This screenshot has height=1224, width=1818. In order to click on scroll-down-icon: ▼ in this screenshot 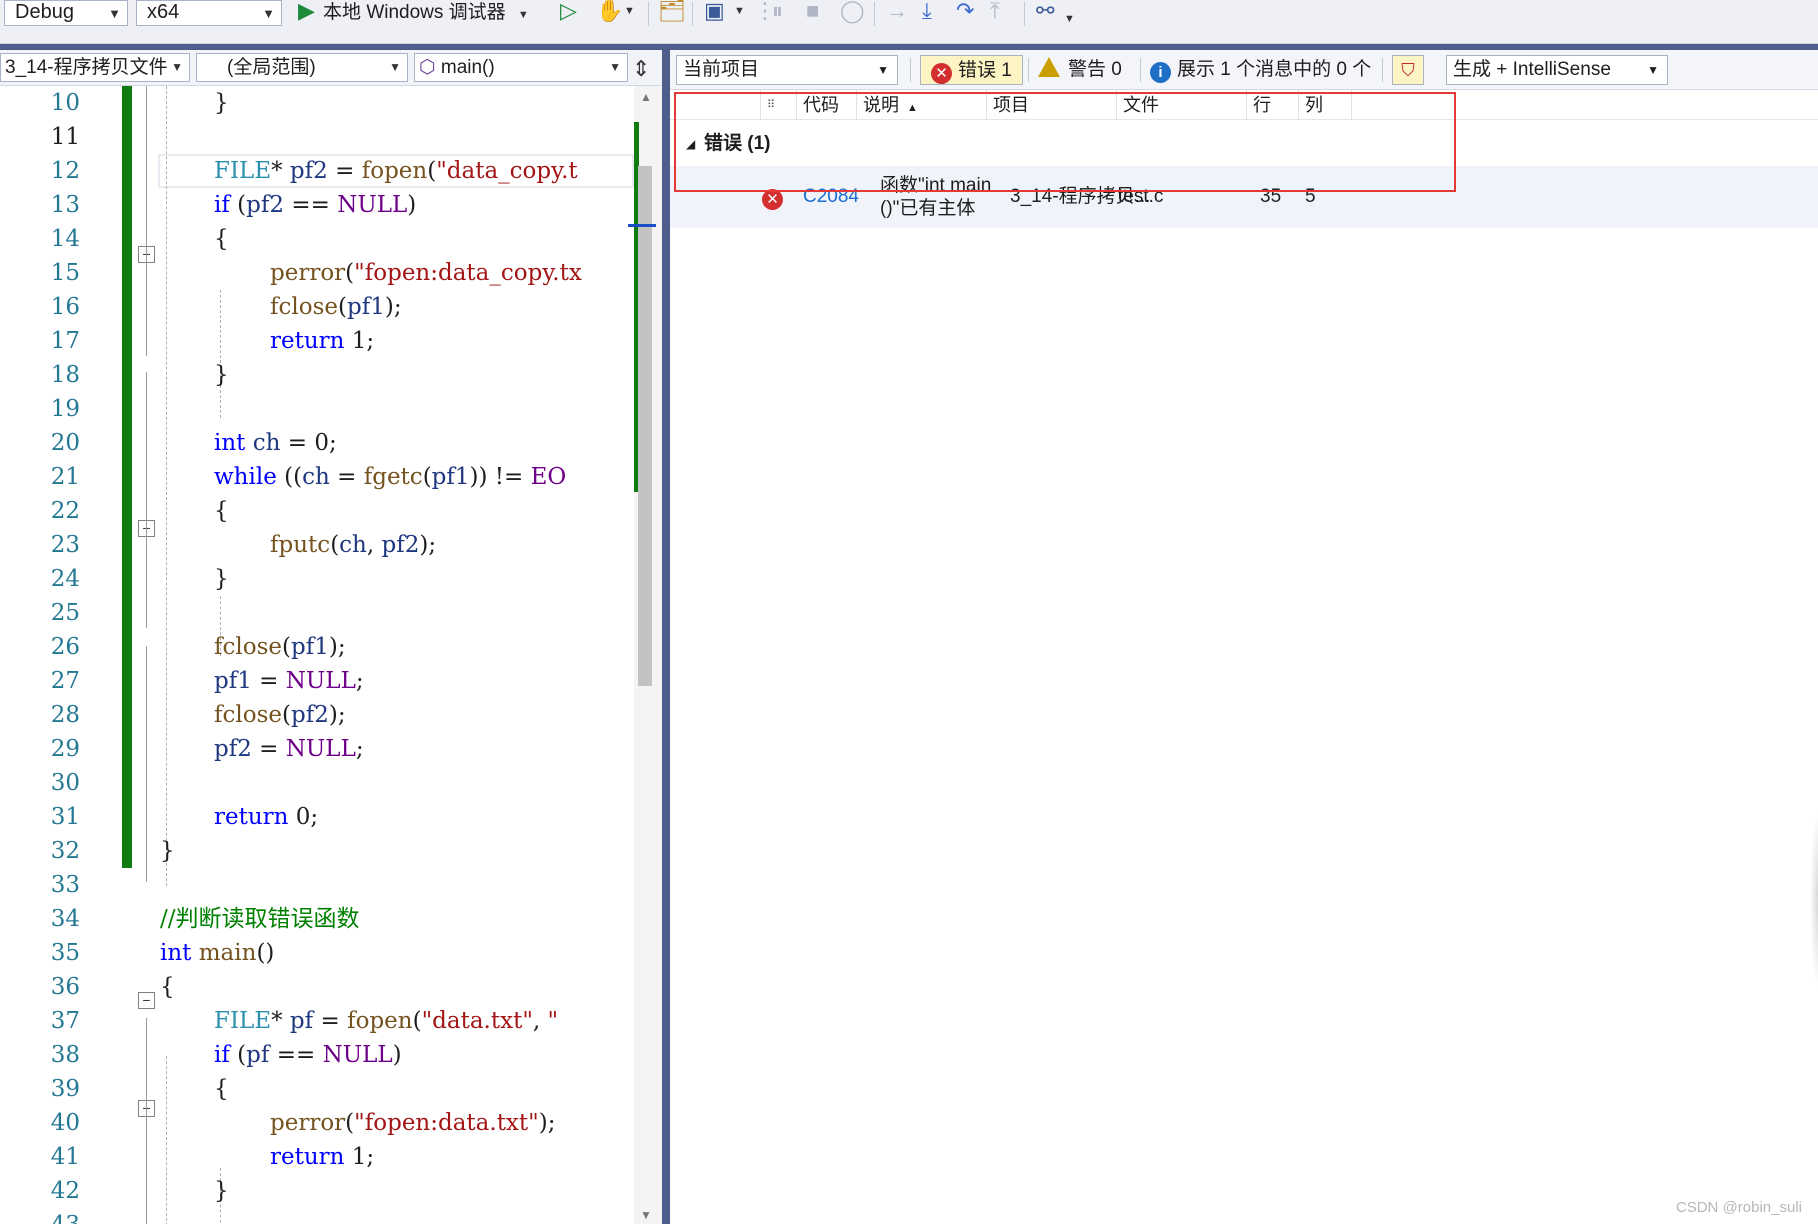, I will do `click(646, 1215)`.